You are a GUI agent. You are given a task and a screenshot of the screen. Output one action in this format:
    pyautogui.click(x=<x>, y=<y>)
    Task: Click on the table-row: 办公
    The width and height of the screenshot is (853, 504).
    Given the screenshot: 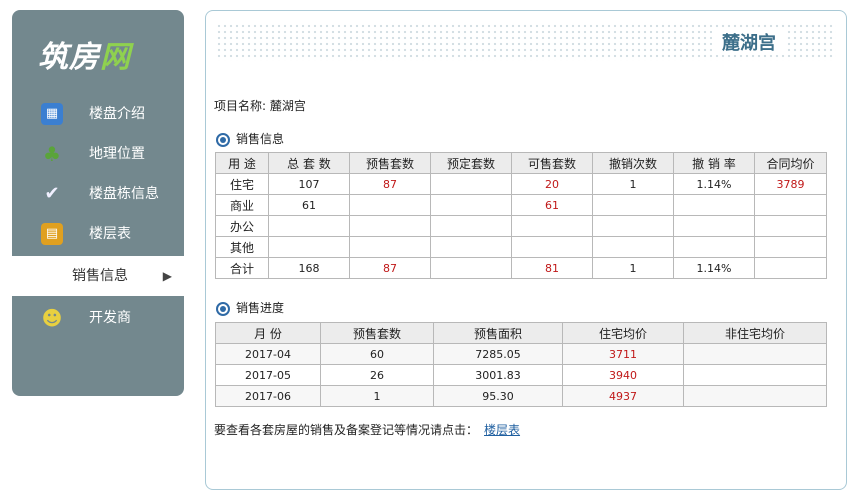 What is the action you would take?
    pyautogui.click(x=521, y=226)
    